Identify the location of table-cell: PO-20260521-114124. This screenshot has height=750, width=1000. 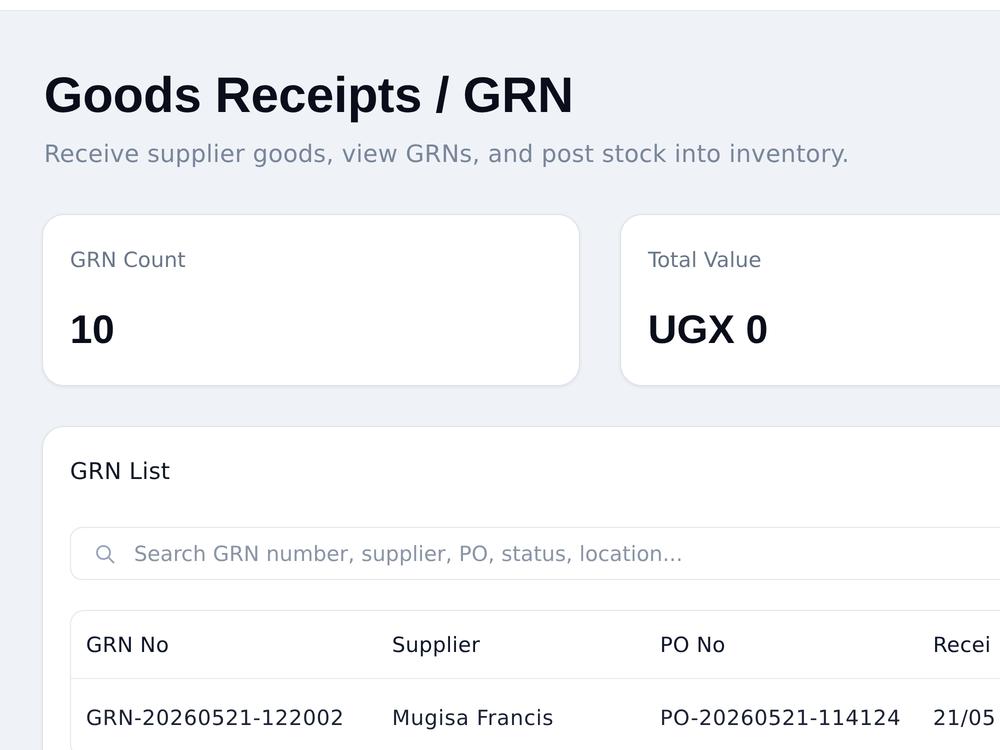
(780, 718).